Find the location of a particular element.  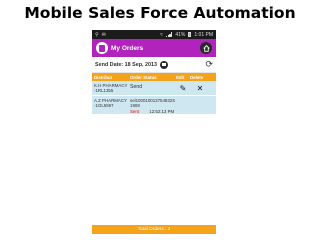

battery-percent: 41% is located at coordinates (180, 34).